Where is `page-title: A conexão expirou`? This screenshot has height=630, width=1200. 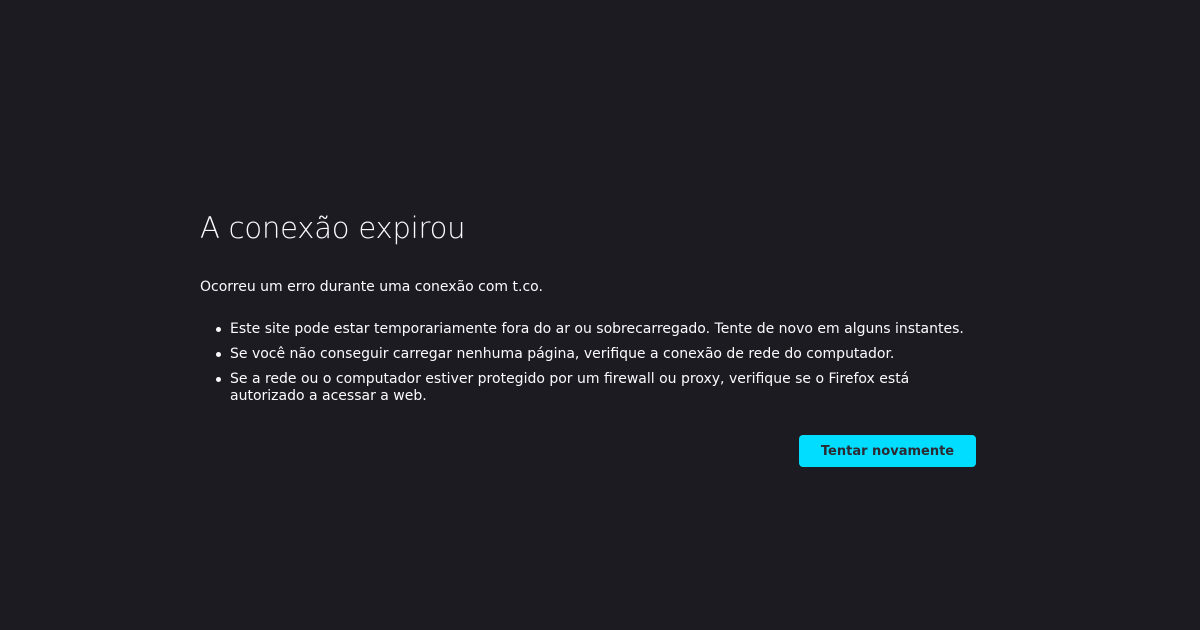
page-title: A conexão expirou is located at coordinates (333, 228).